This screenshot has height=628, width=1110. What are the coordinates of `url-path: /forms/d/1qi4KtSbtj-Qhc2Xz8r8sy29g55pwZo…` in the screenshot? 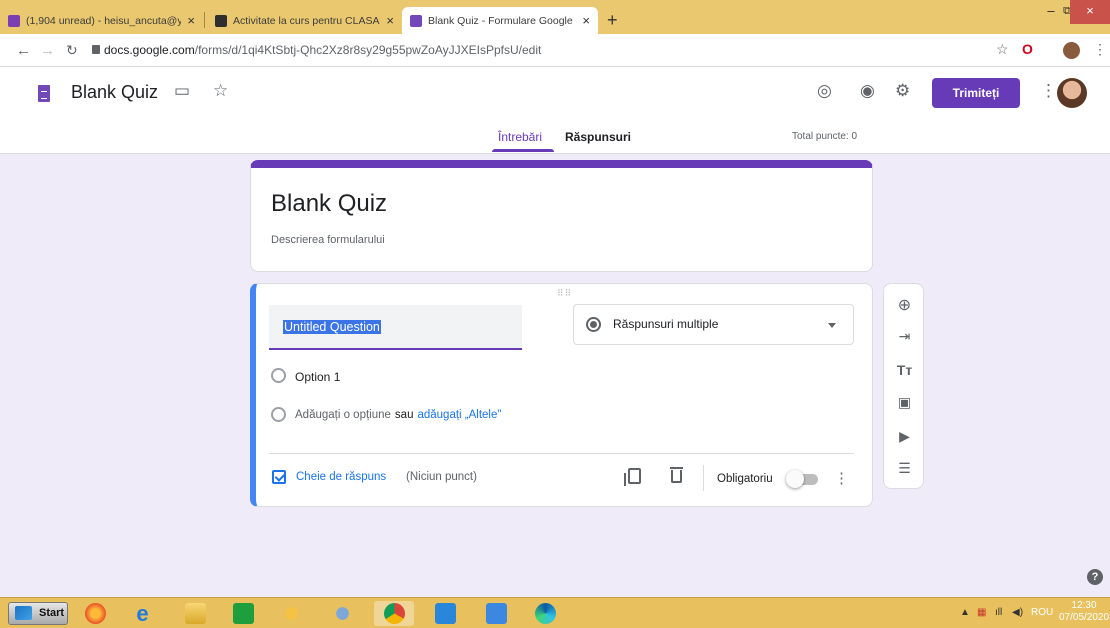 It's located at (368, 50).